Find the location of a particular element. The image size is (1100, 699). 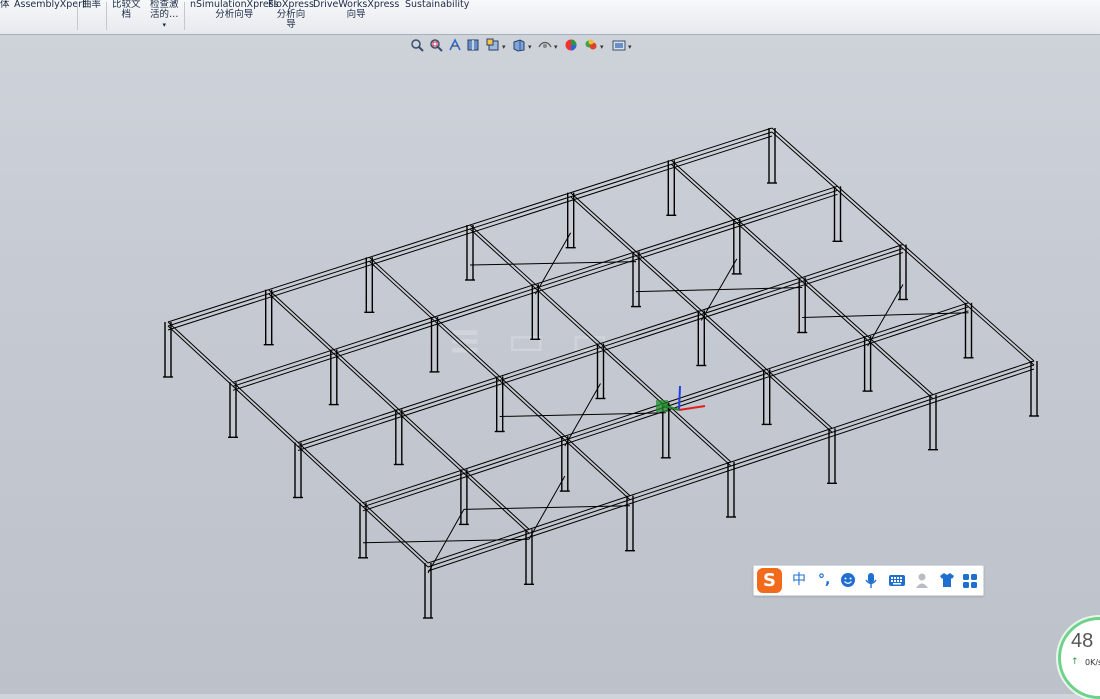

memory-percent: 48 is located at coordinates (1082, 641).